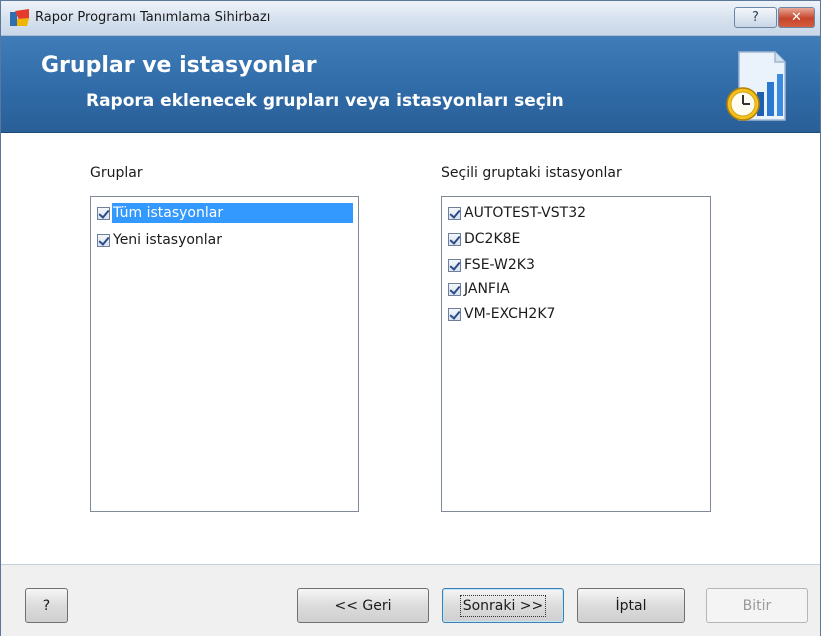 This screenshot has height=636, width=821. I want to click on group-item-label: Yeni istasyonlar, so click(168, 240).